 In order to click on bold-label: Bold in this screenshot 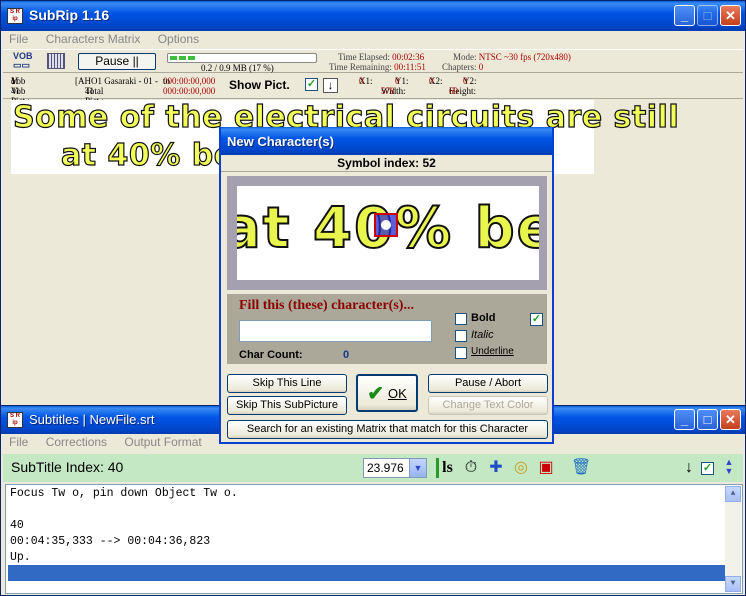, I will do `click(483, 318)`.